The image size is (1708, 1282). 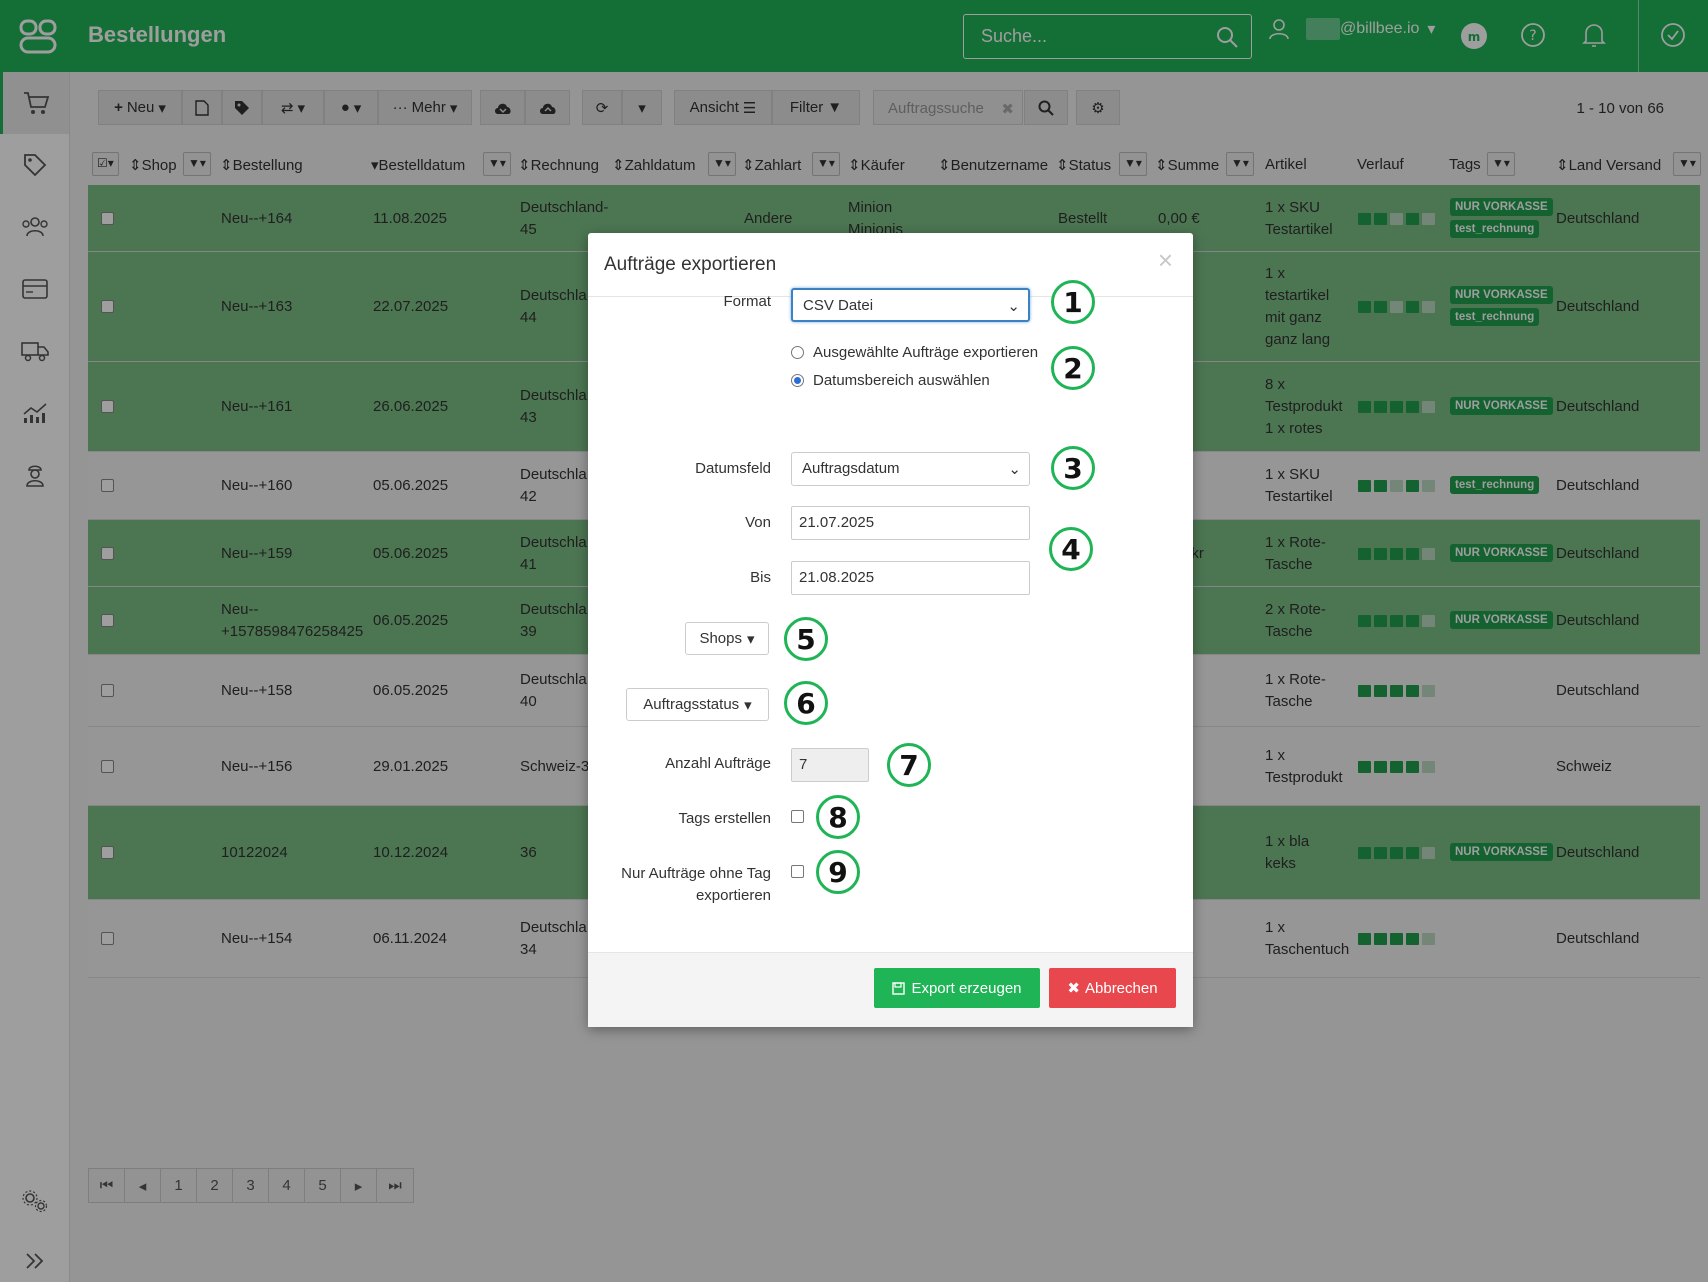 I want to click on save-icon, so click(x=899, y=988).